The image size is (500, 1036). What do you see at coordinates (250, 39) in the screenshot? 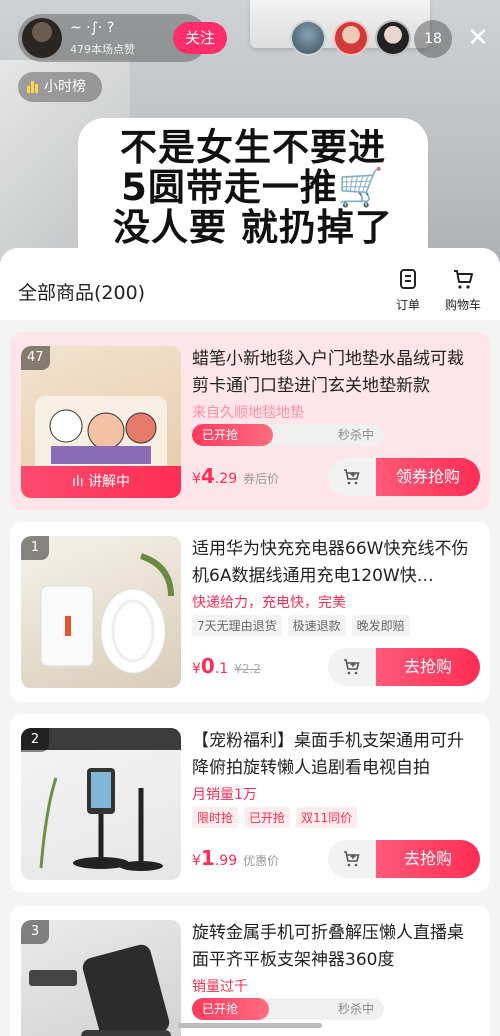
I see `live-top-bar: ~ ·∫· ? 479本场点赞 关注 18 ✕` at bounding box center [250, 39].